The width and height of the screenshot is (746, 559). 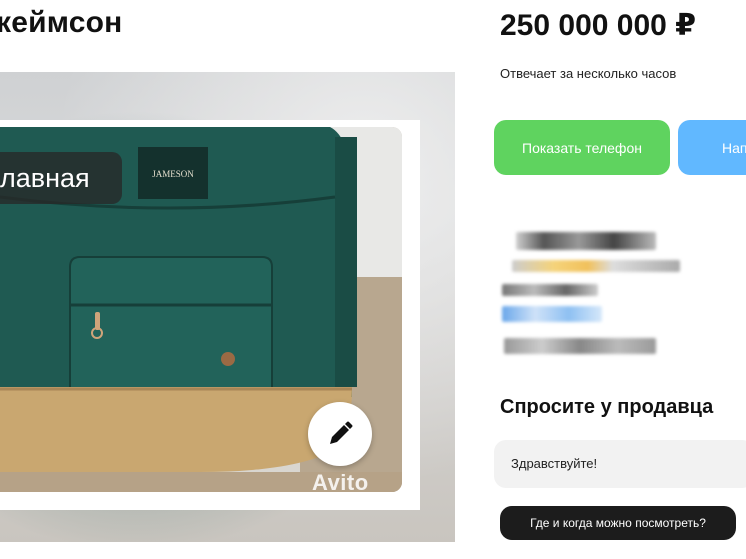 What do you see at coordinates (596, 266) in the screenshot?
I see `seller-rating-blur` at bounding box center [596, 266].